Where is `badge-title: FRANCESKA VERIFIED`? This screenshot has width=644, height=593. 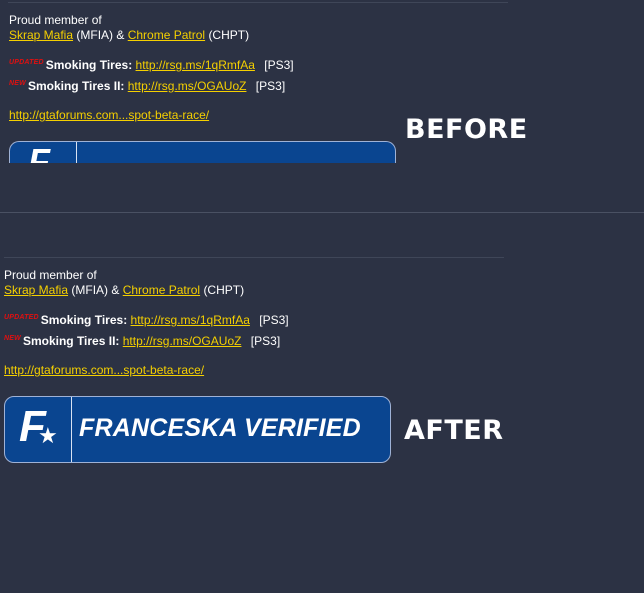
badge-title: FRANCESKA VERIFIED is located at coordinates (220, 428).